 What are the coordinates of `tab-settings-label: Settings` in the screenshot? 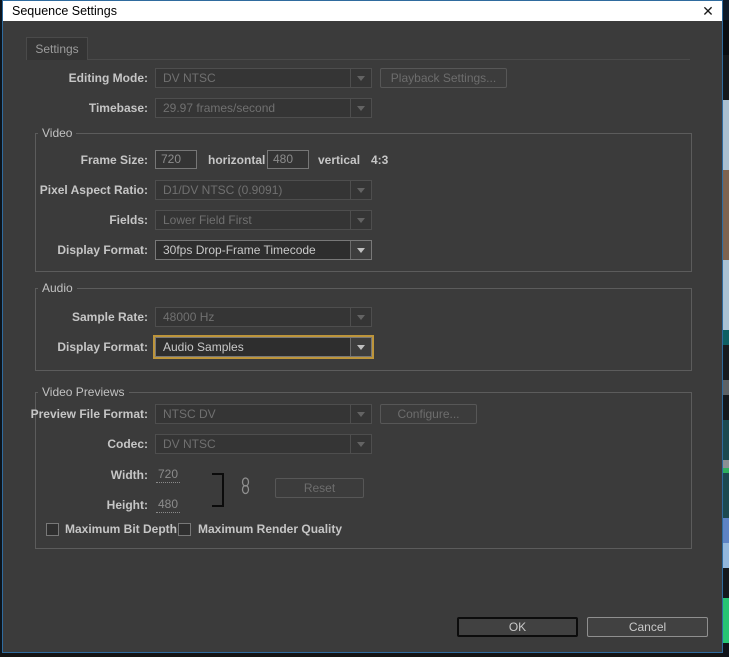 It's located at (57, 49).